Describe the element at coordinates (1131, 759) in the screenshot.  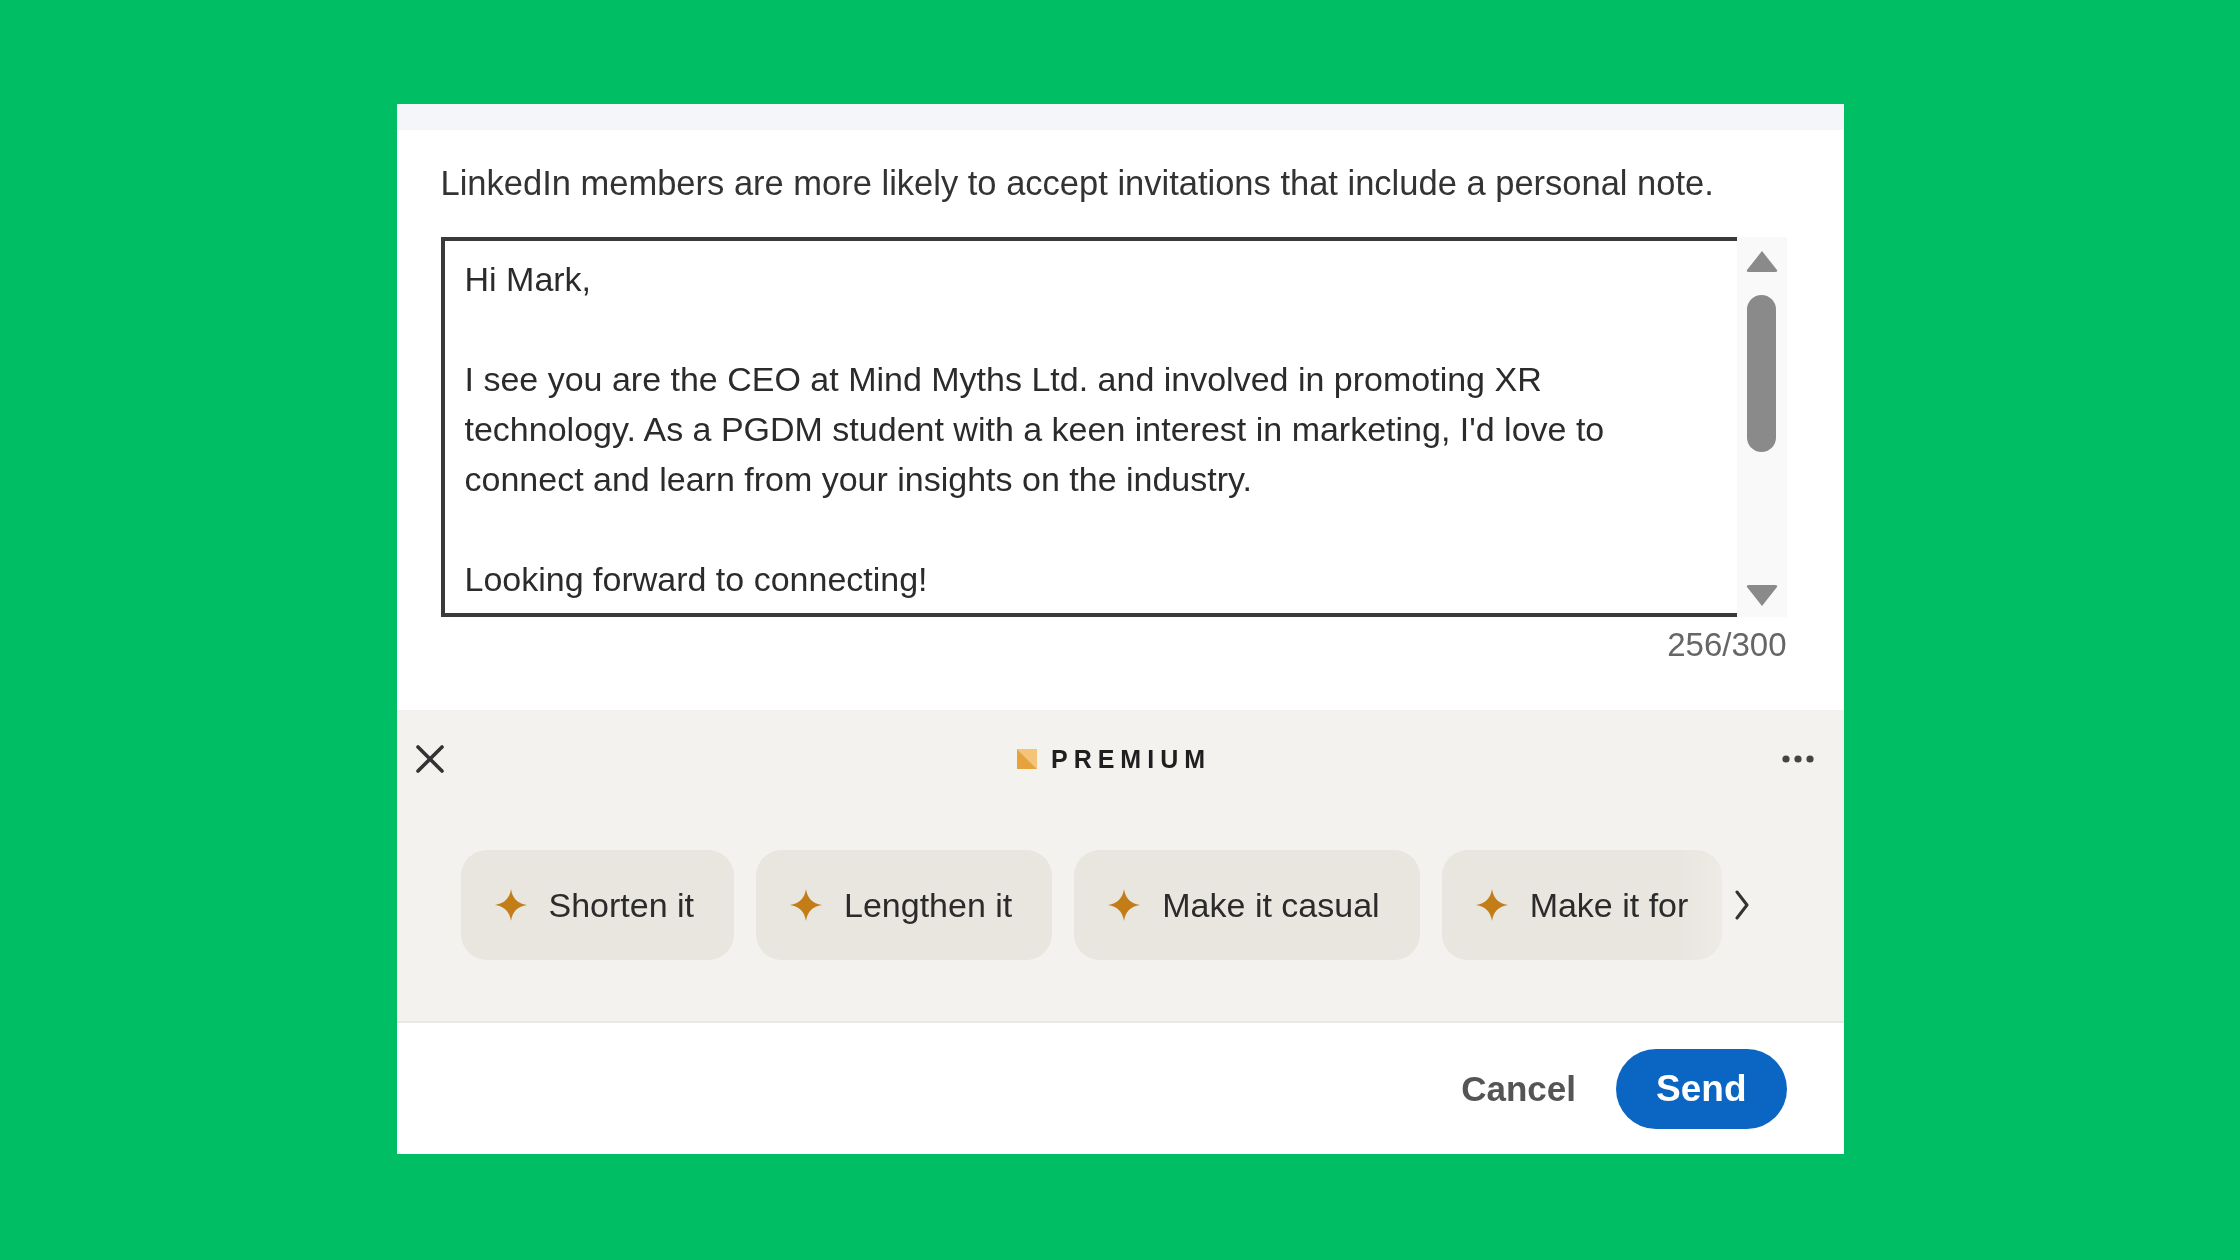
I see `premium-label: PREMIUM` at that location.